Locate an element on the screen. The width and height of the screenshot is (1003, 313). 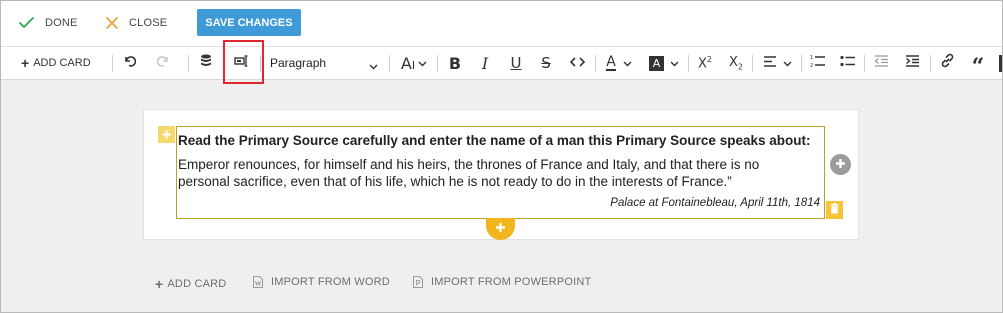
link-button is located at coordinates (947, 63).